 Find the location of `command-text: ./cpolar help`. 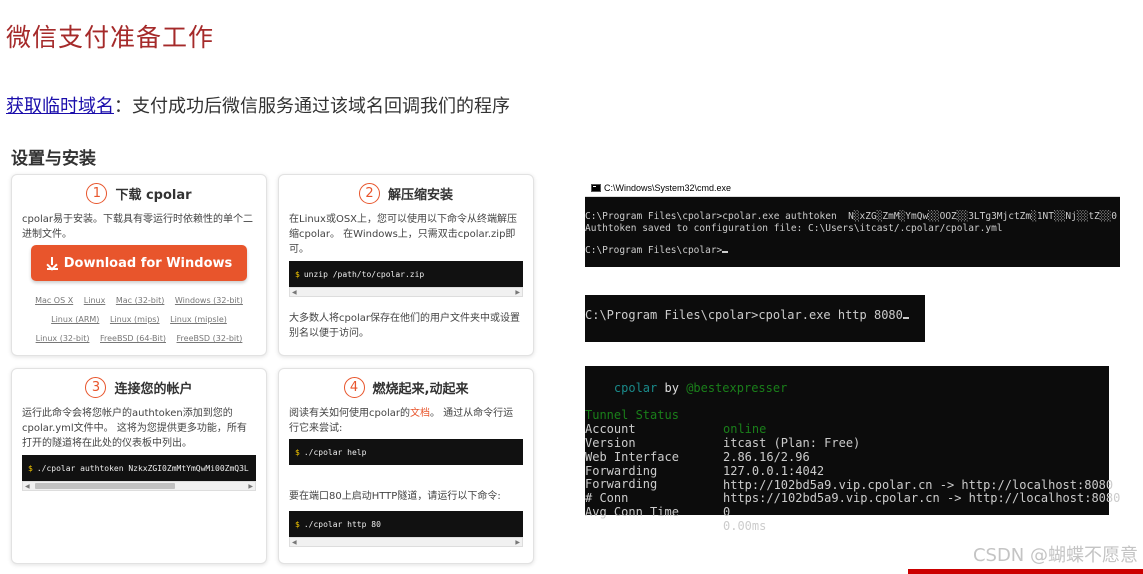

command-text: ./cpolar help is located at coordinates (335, 452).